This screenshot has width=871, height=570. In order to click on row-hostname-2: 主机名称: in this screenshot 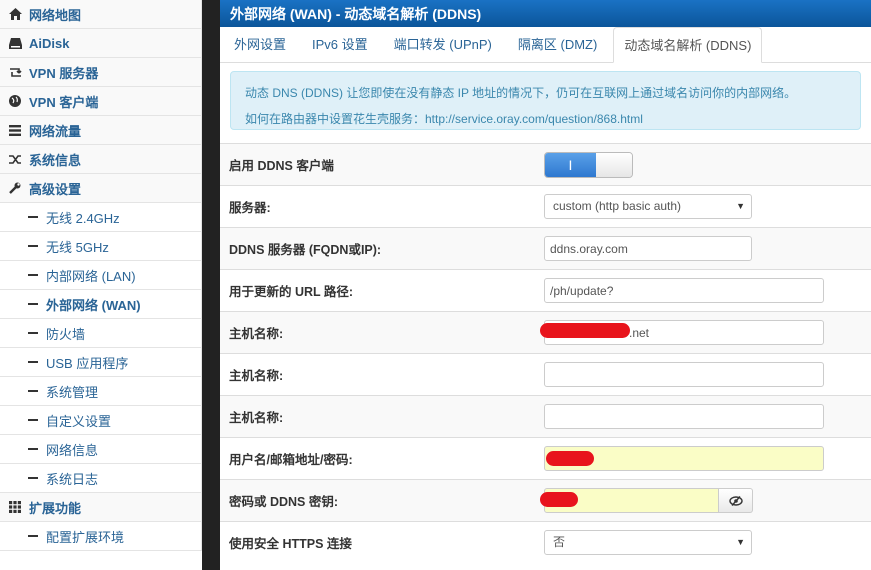, I will do `click(545, 374)`.